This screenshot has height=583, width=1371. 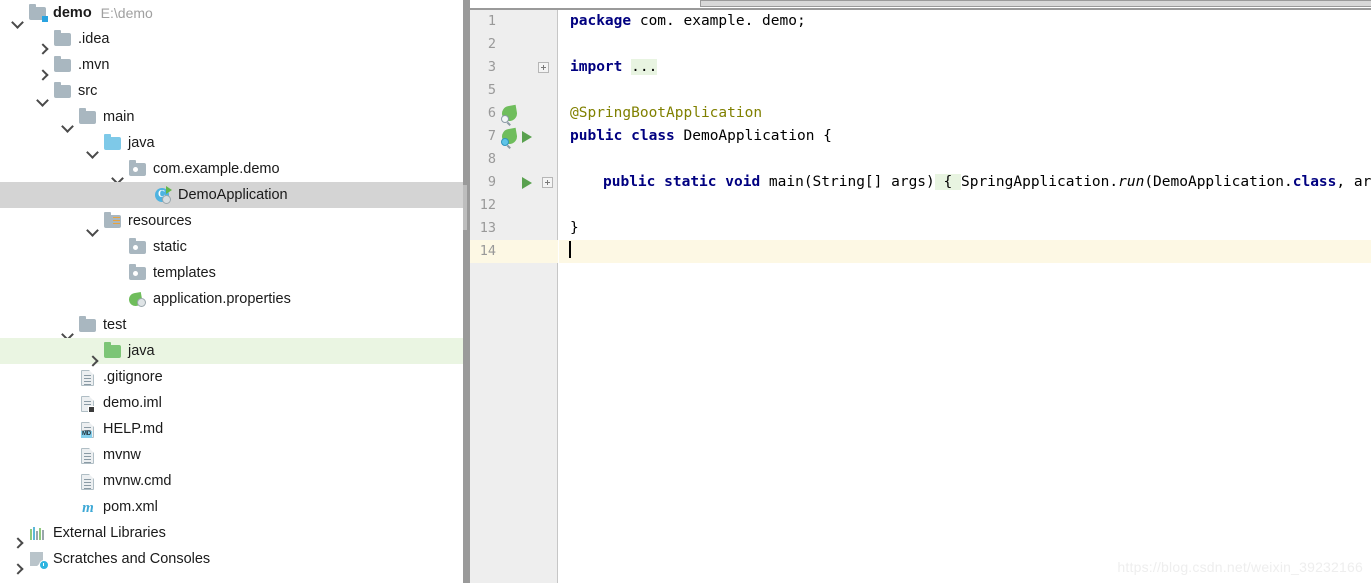 I want to click on keyword-import: import, so click(x=596, y=67).